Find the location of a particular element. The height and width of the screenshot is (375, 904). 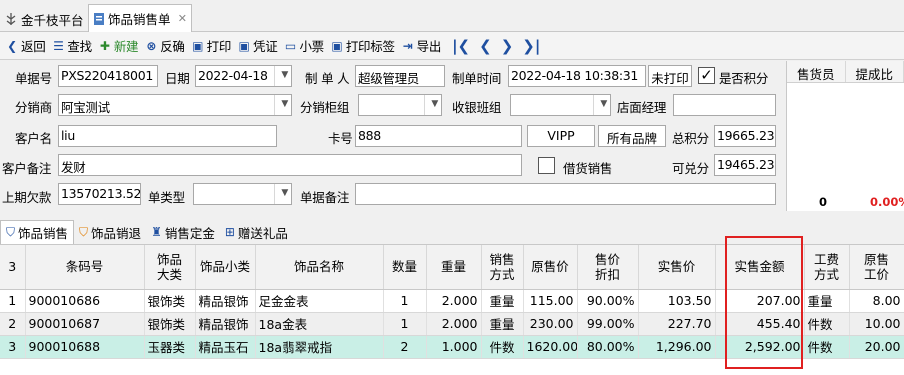

type-select: ▼ is located at coordinates (242, 194).